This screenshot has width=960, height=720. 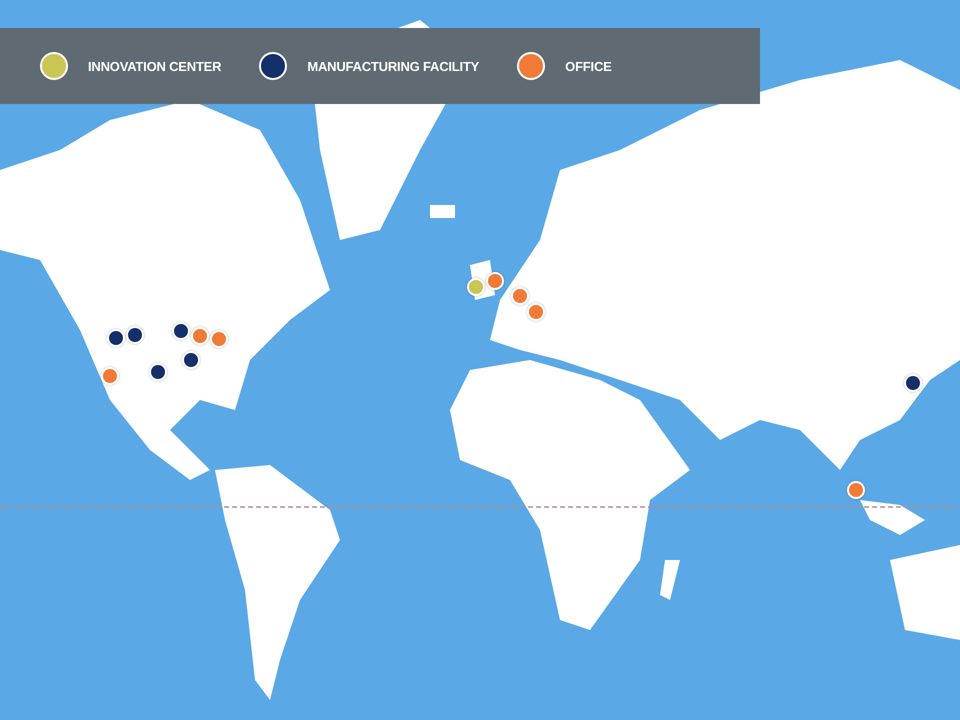 I want to click on legend-label: INNOVATION CENTER, so click(x=155, y=66).